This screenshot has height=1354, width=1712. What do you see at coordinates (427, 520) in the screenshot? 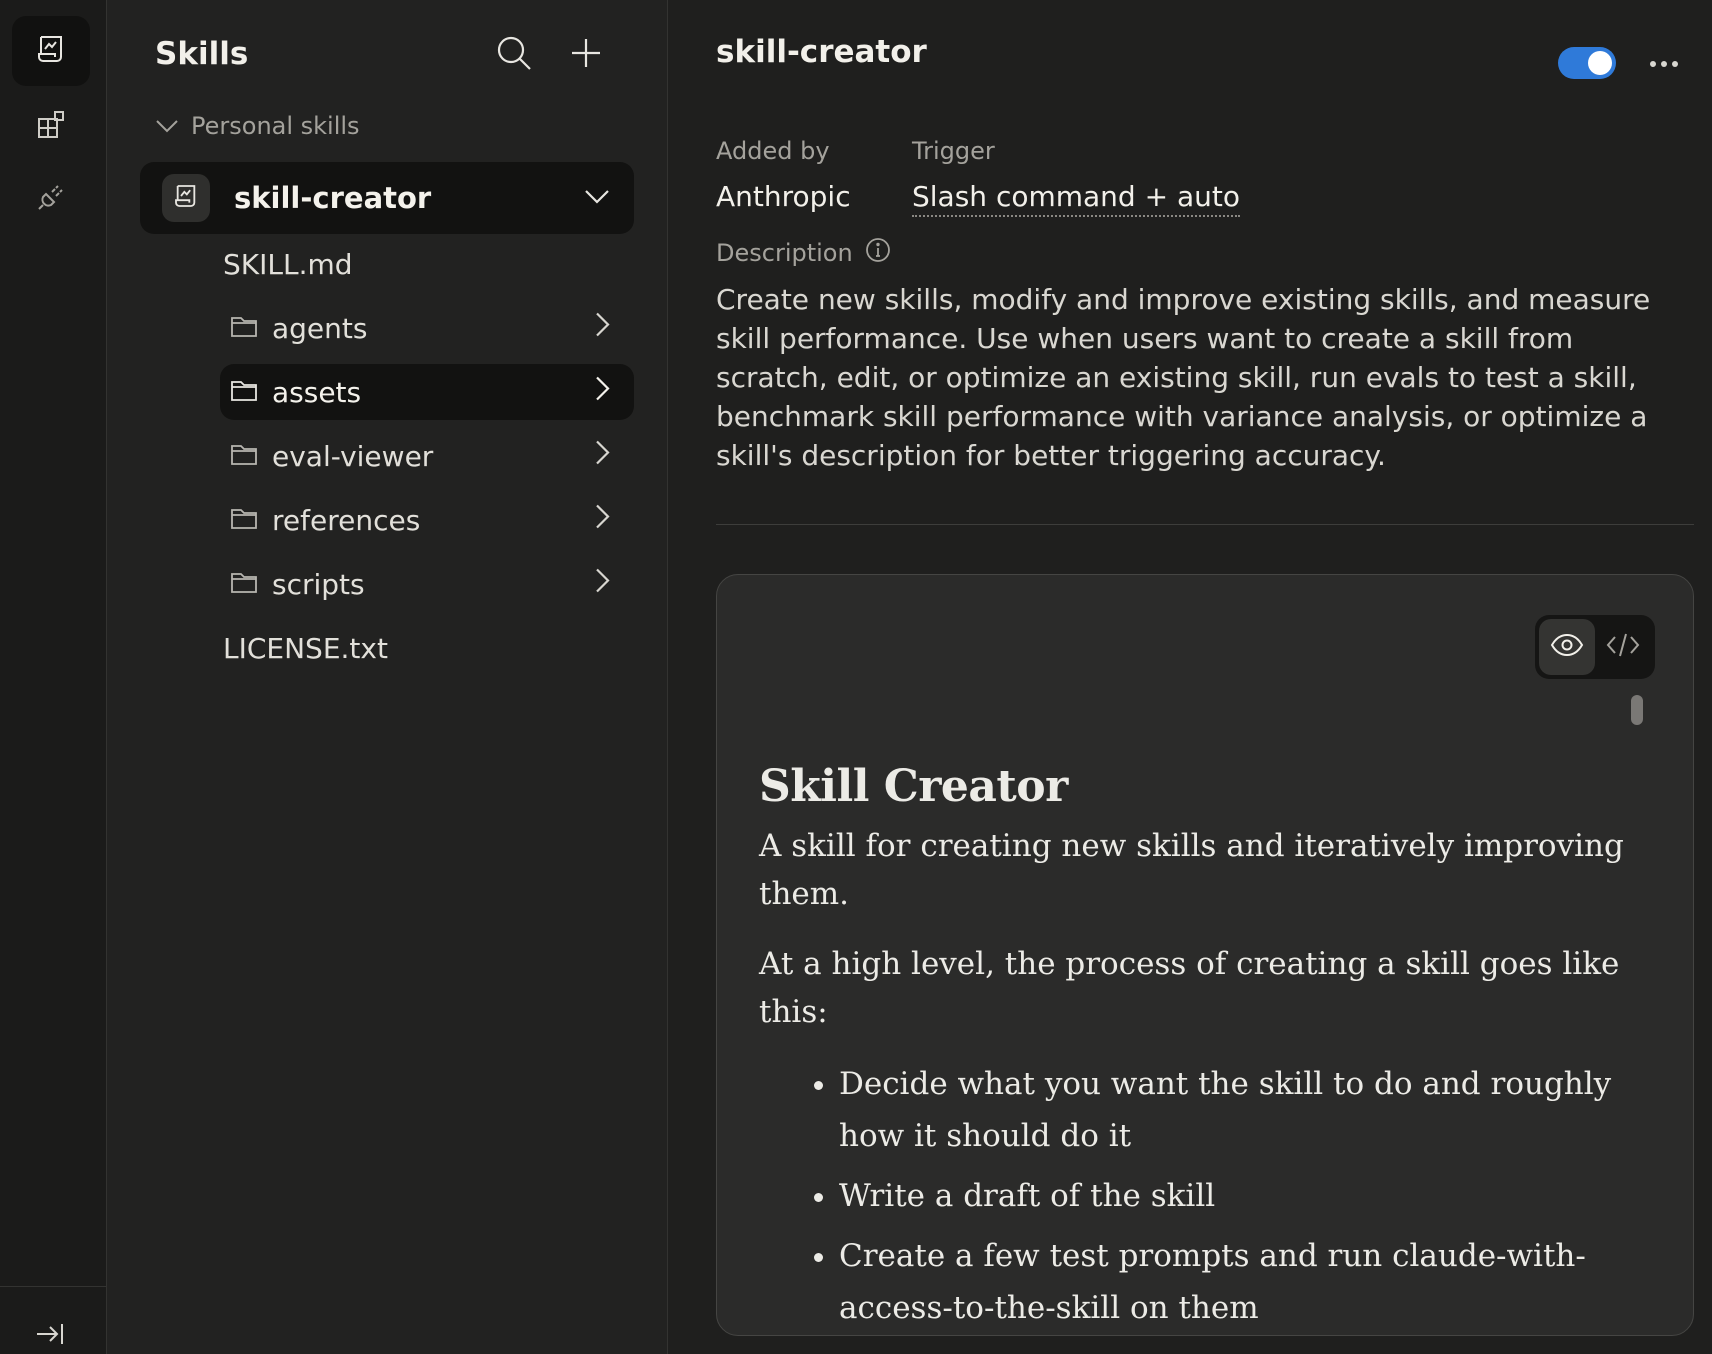
I see `folder-references: references` at bounding box center [427, 520].